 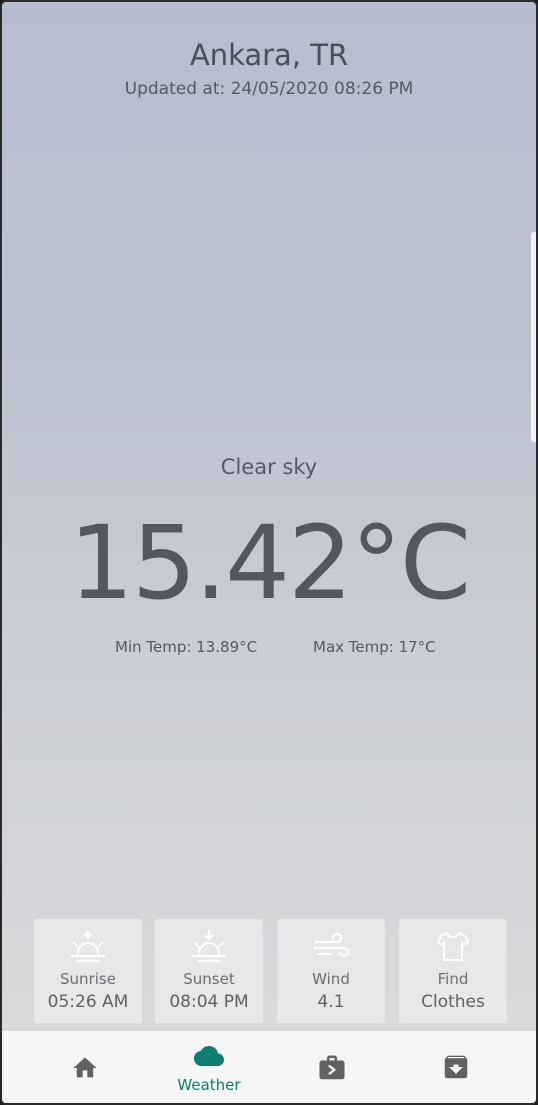 What do you see at coordinates (209, 946) in the screenshot?
I see `sunset-icon` at bounding box center [209, 946].